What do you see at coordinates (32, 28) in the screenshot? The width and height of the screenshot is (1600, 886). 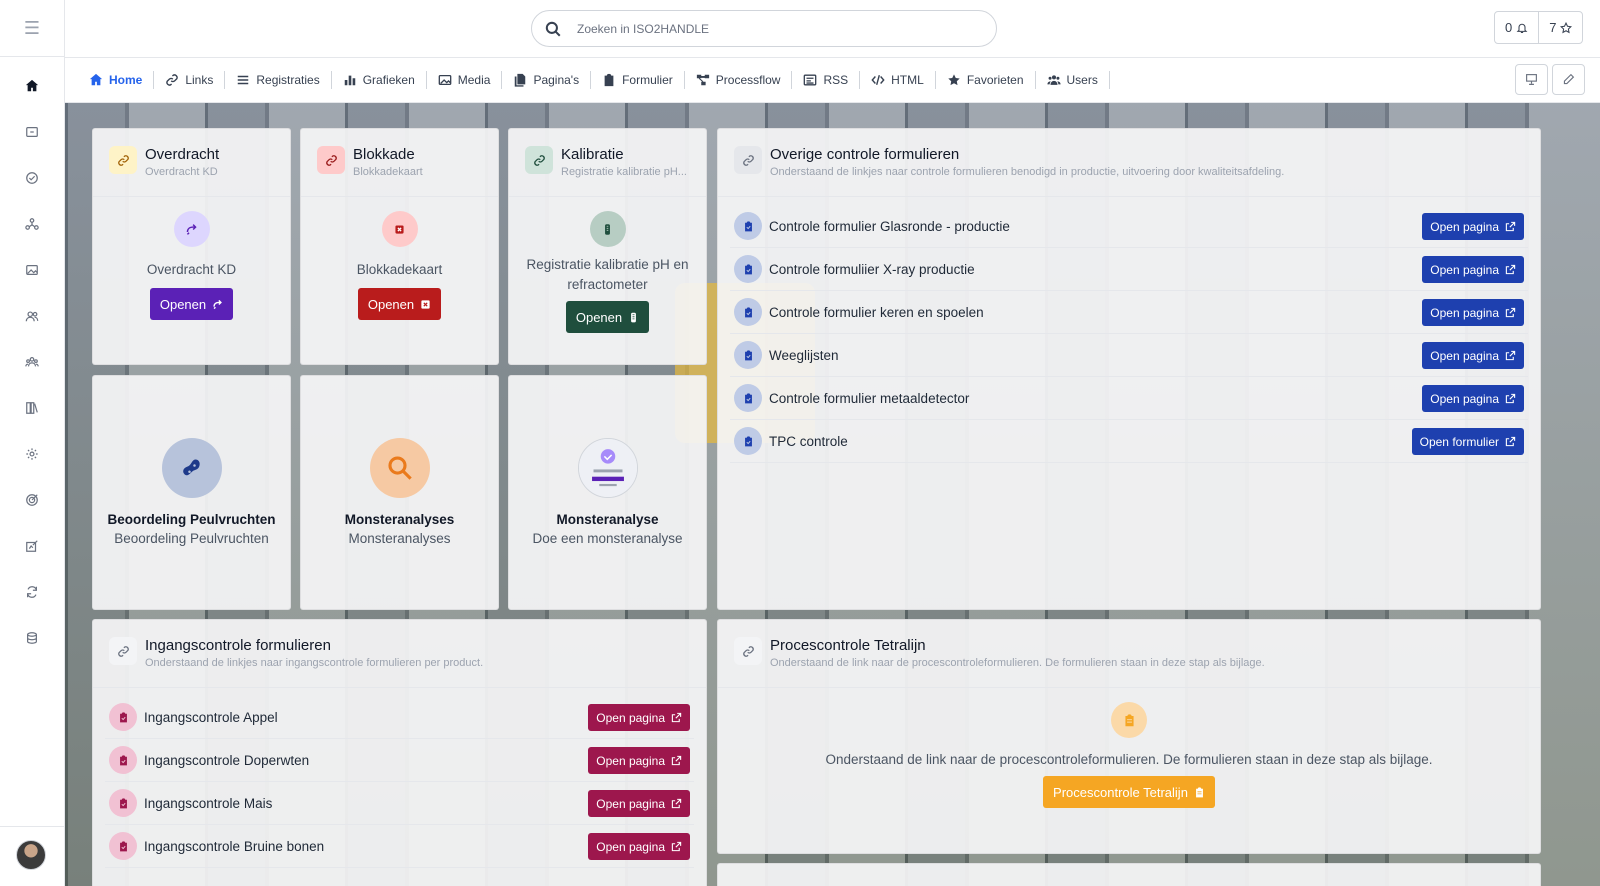 I see `menu-toggle-icon: ☰` at bounding box center [32, 28].